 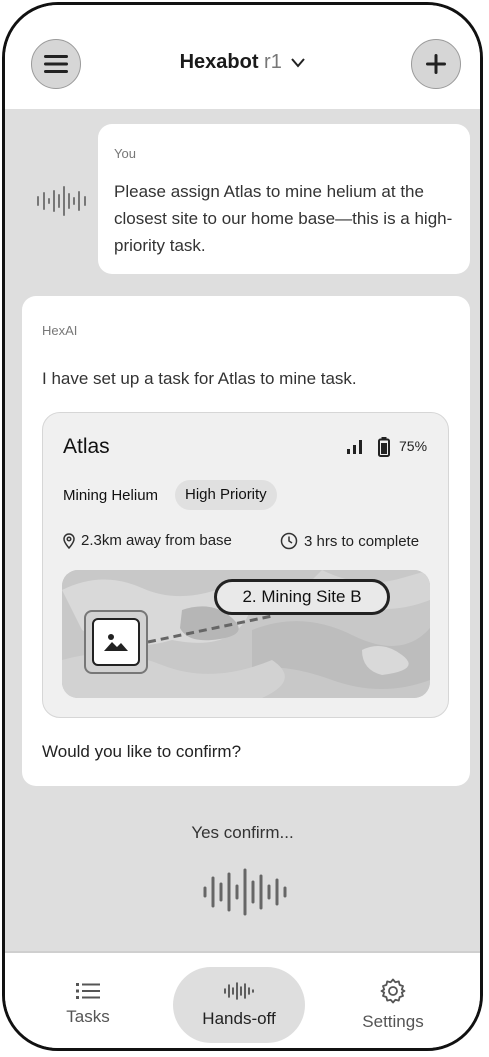 What do you see at coordinates (219, 62) in the screenshot?
I see `app-title: Hexabot` at bounding box center [219, 62].